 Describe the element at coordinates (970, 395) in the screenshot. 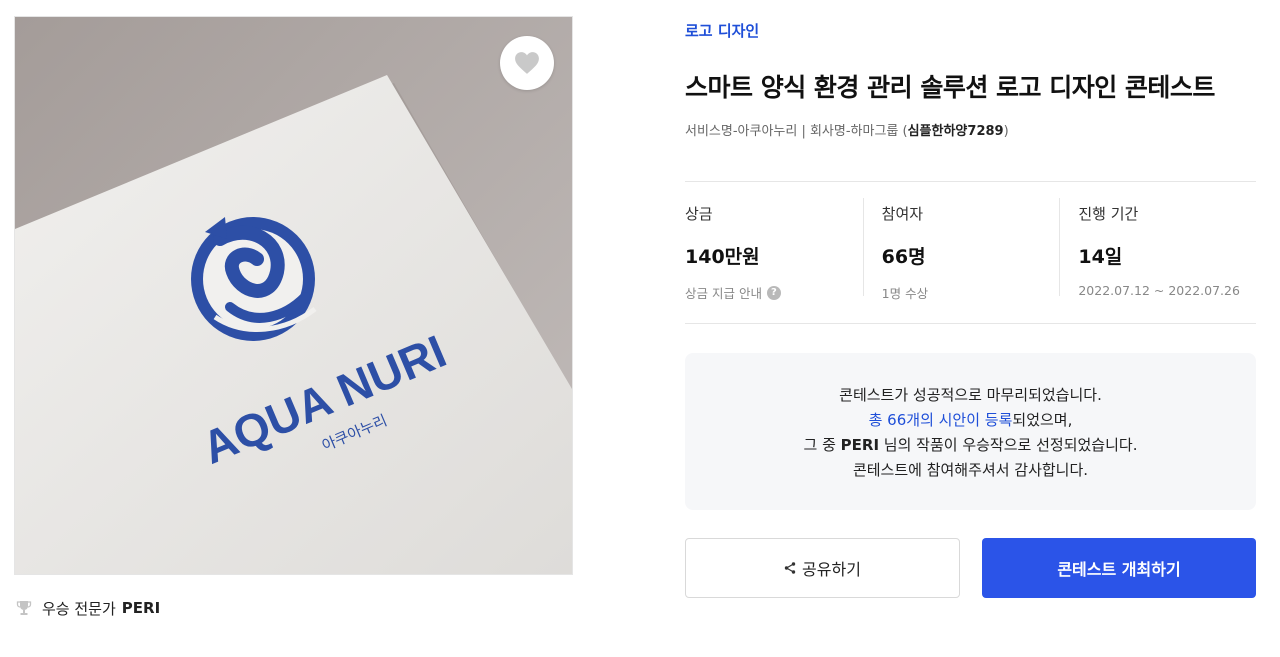

I see `notice-line: 콘테스트가 성공적으로 마무리되었습니다.` at that location.